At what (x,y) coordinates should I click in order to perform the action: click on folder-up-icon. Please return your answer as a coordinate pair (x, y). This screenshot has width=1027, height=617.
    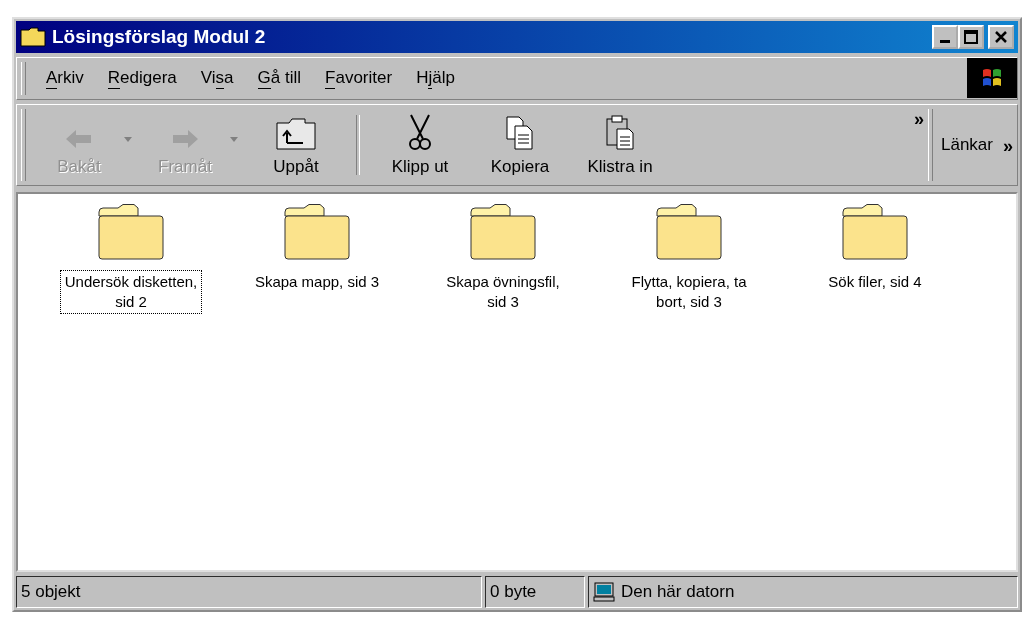
    Looking at the image, I should click on (296, 133).